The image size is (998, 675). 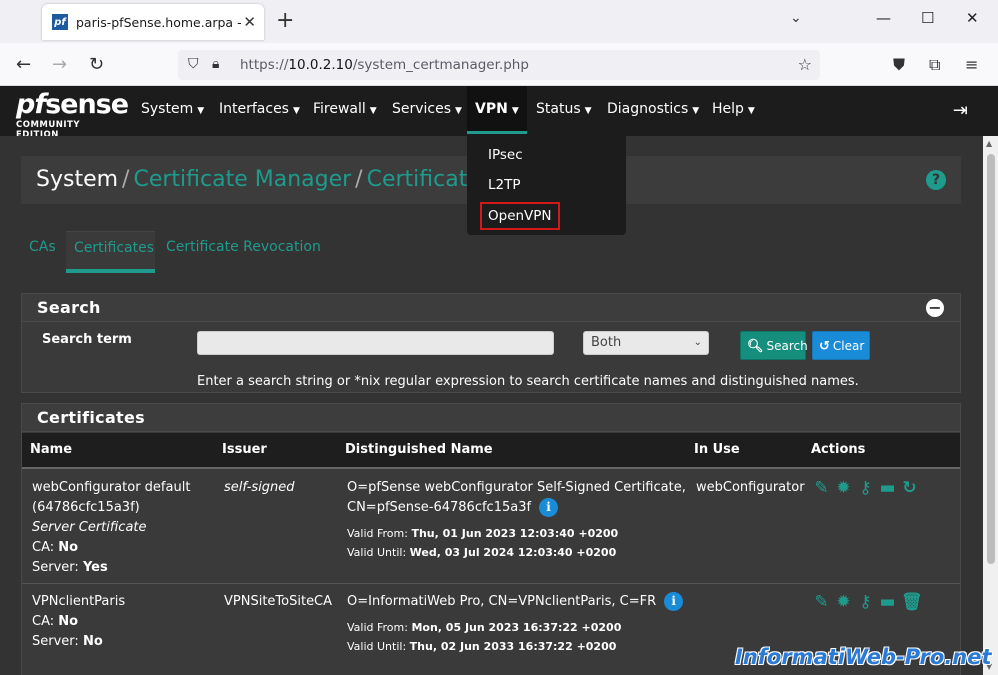 I want to click on tab-close-icon: ✕, so click(x=249, y=22).